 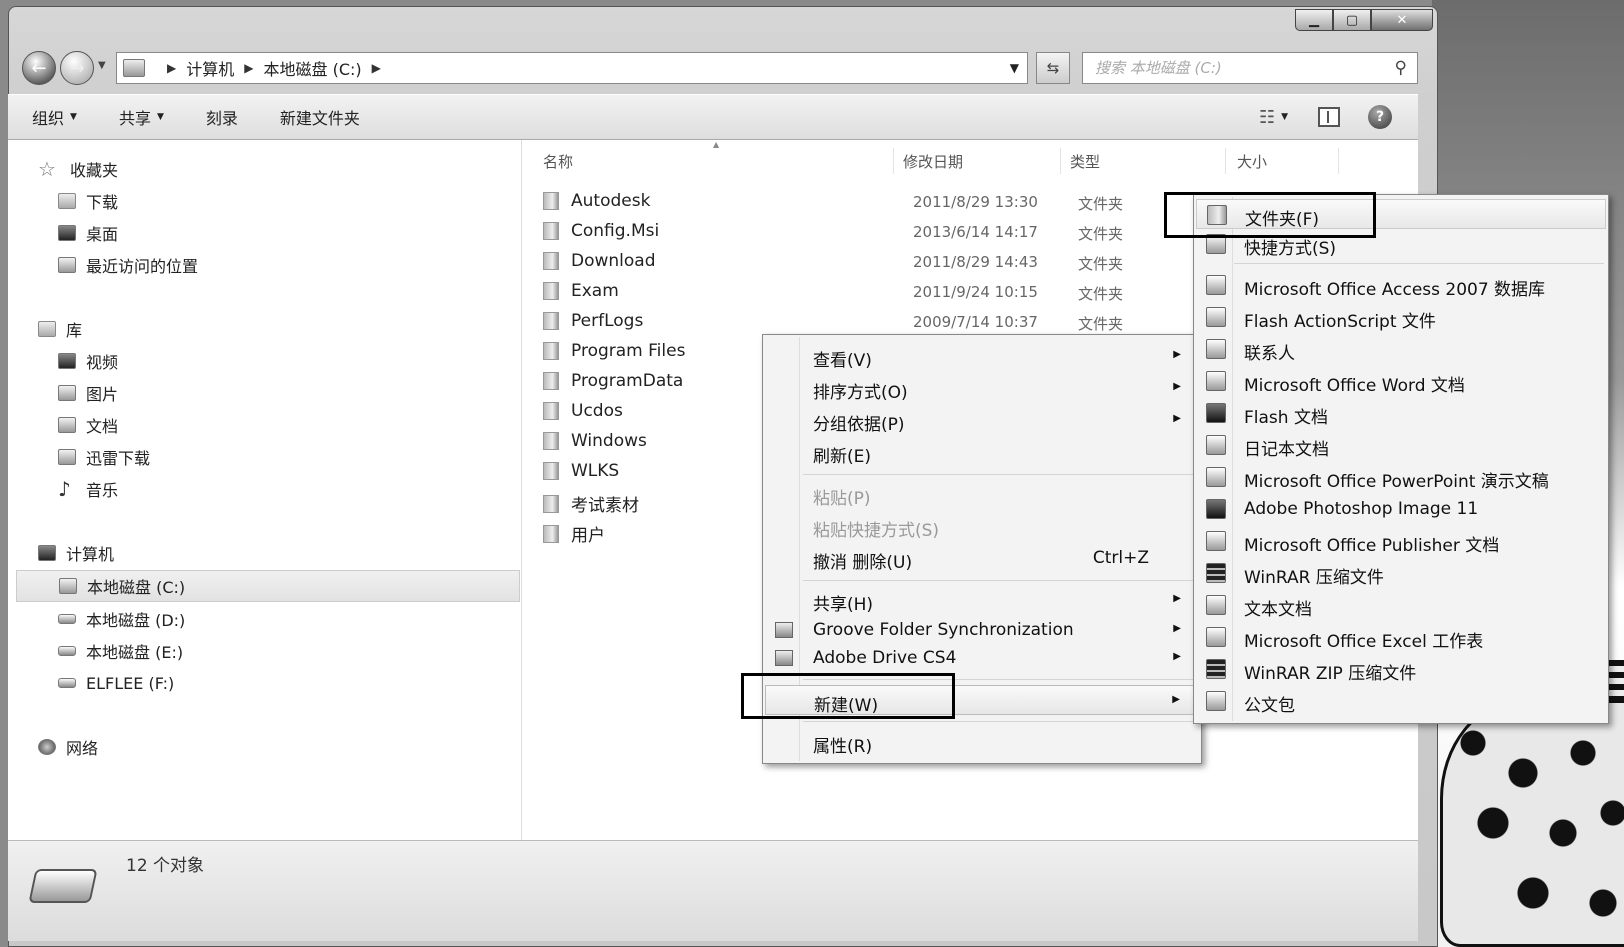 I want to click on submenu-item-text: 文本文档, so click(x=1401, y=605).